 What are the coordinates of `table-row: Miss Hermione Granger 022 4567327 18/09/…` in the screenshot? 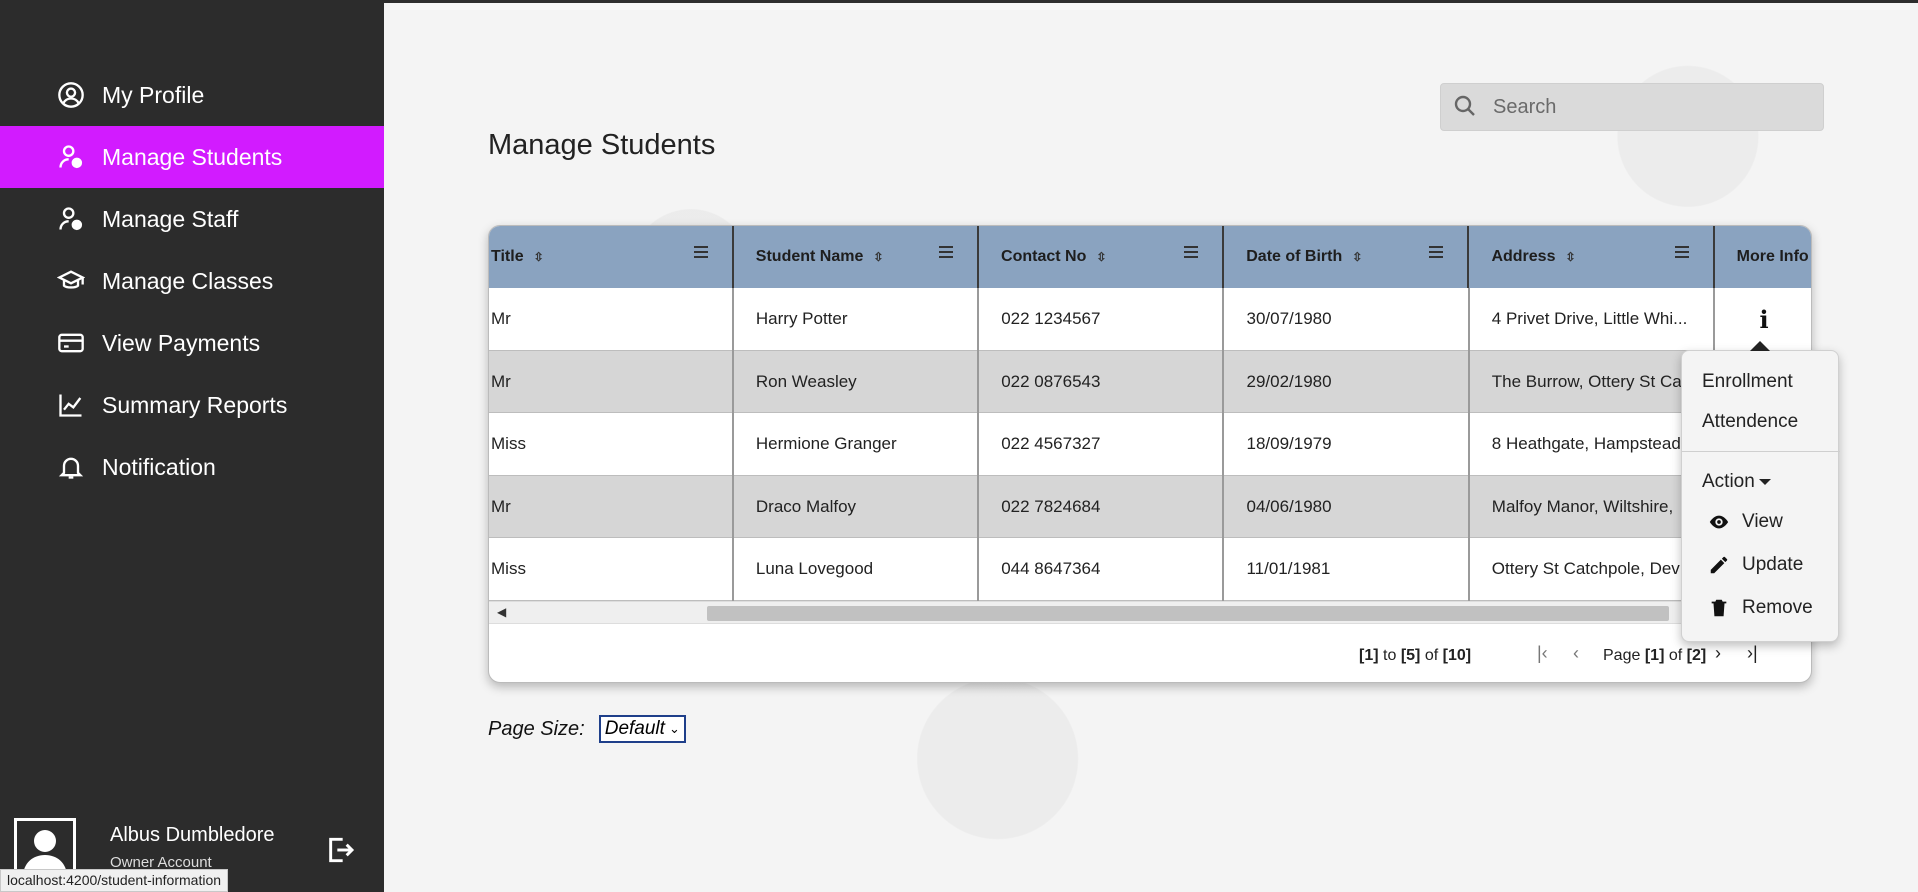 It's located at (1150, 444).